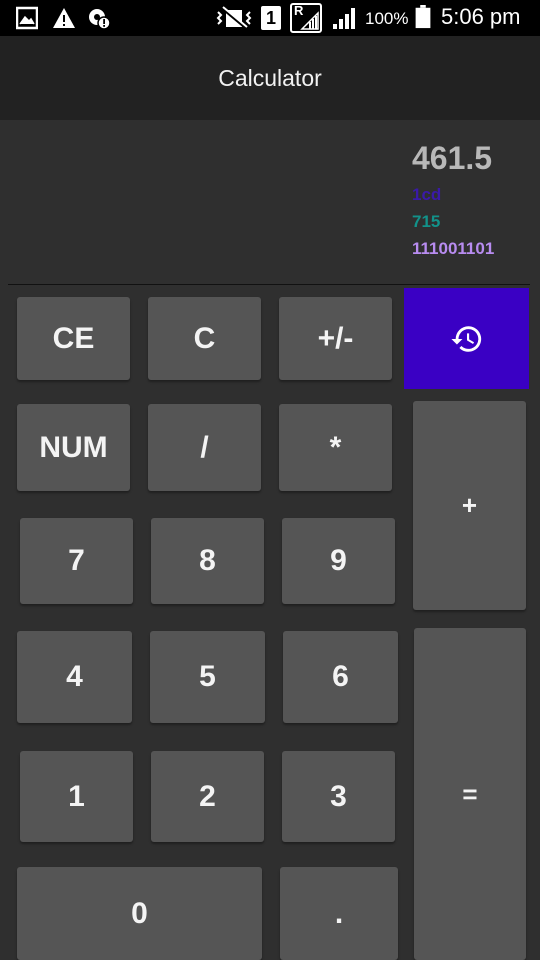 The image size is (540, 960). Describe the element at coordinates (426, 221) in the screenshot. I see `octal-value: 715` at that location.